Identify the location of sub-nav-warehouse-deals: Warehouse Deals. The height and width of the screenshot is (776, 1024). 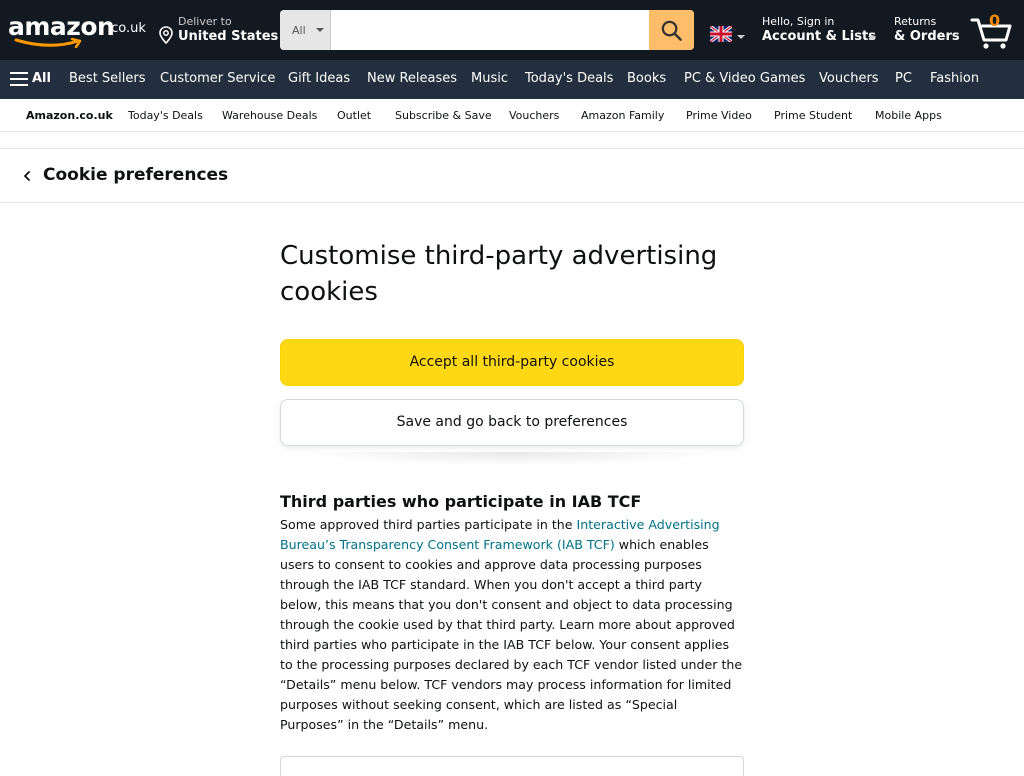
(269, 115).